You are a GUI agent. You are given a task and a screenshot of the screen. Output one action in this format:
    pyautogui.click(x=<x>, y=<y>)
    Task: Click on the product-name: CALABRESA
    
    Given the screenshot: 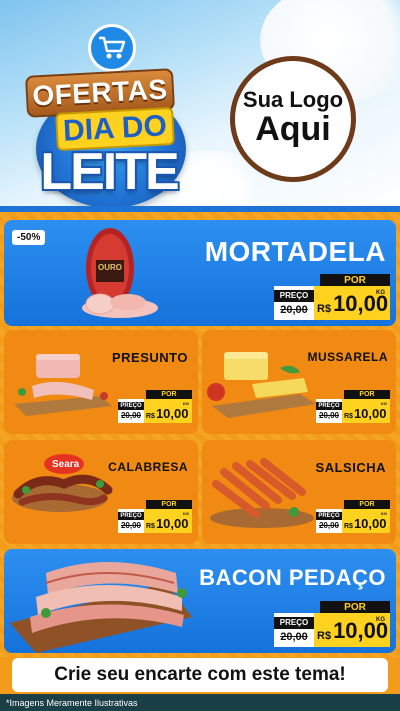 What is the action you would take?
    pyautogui.click(x=148, y=467)
    